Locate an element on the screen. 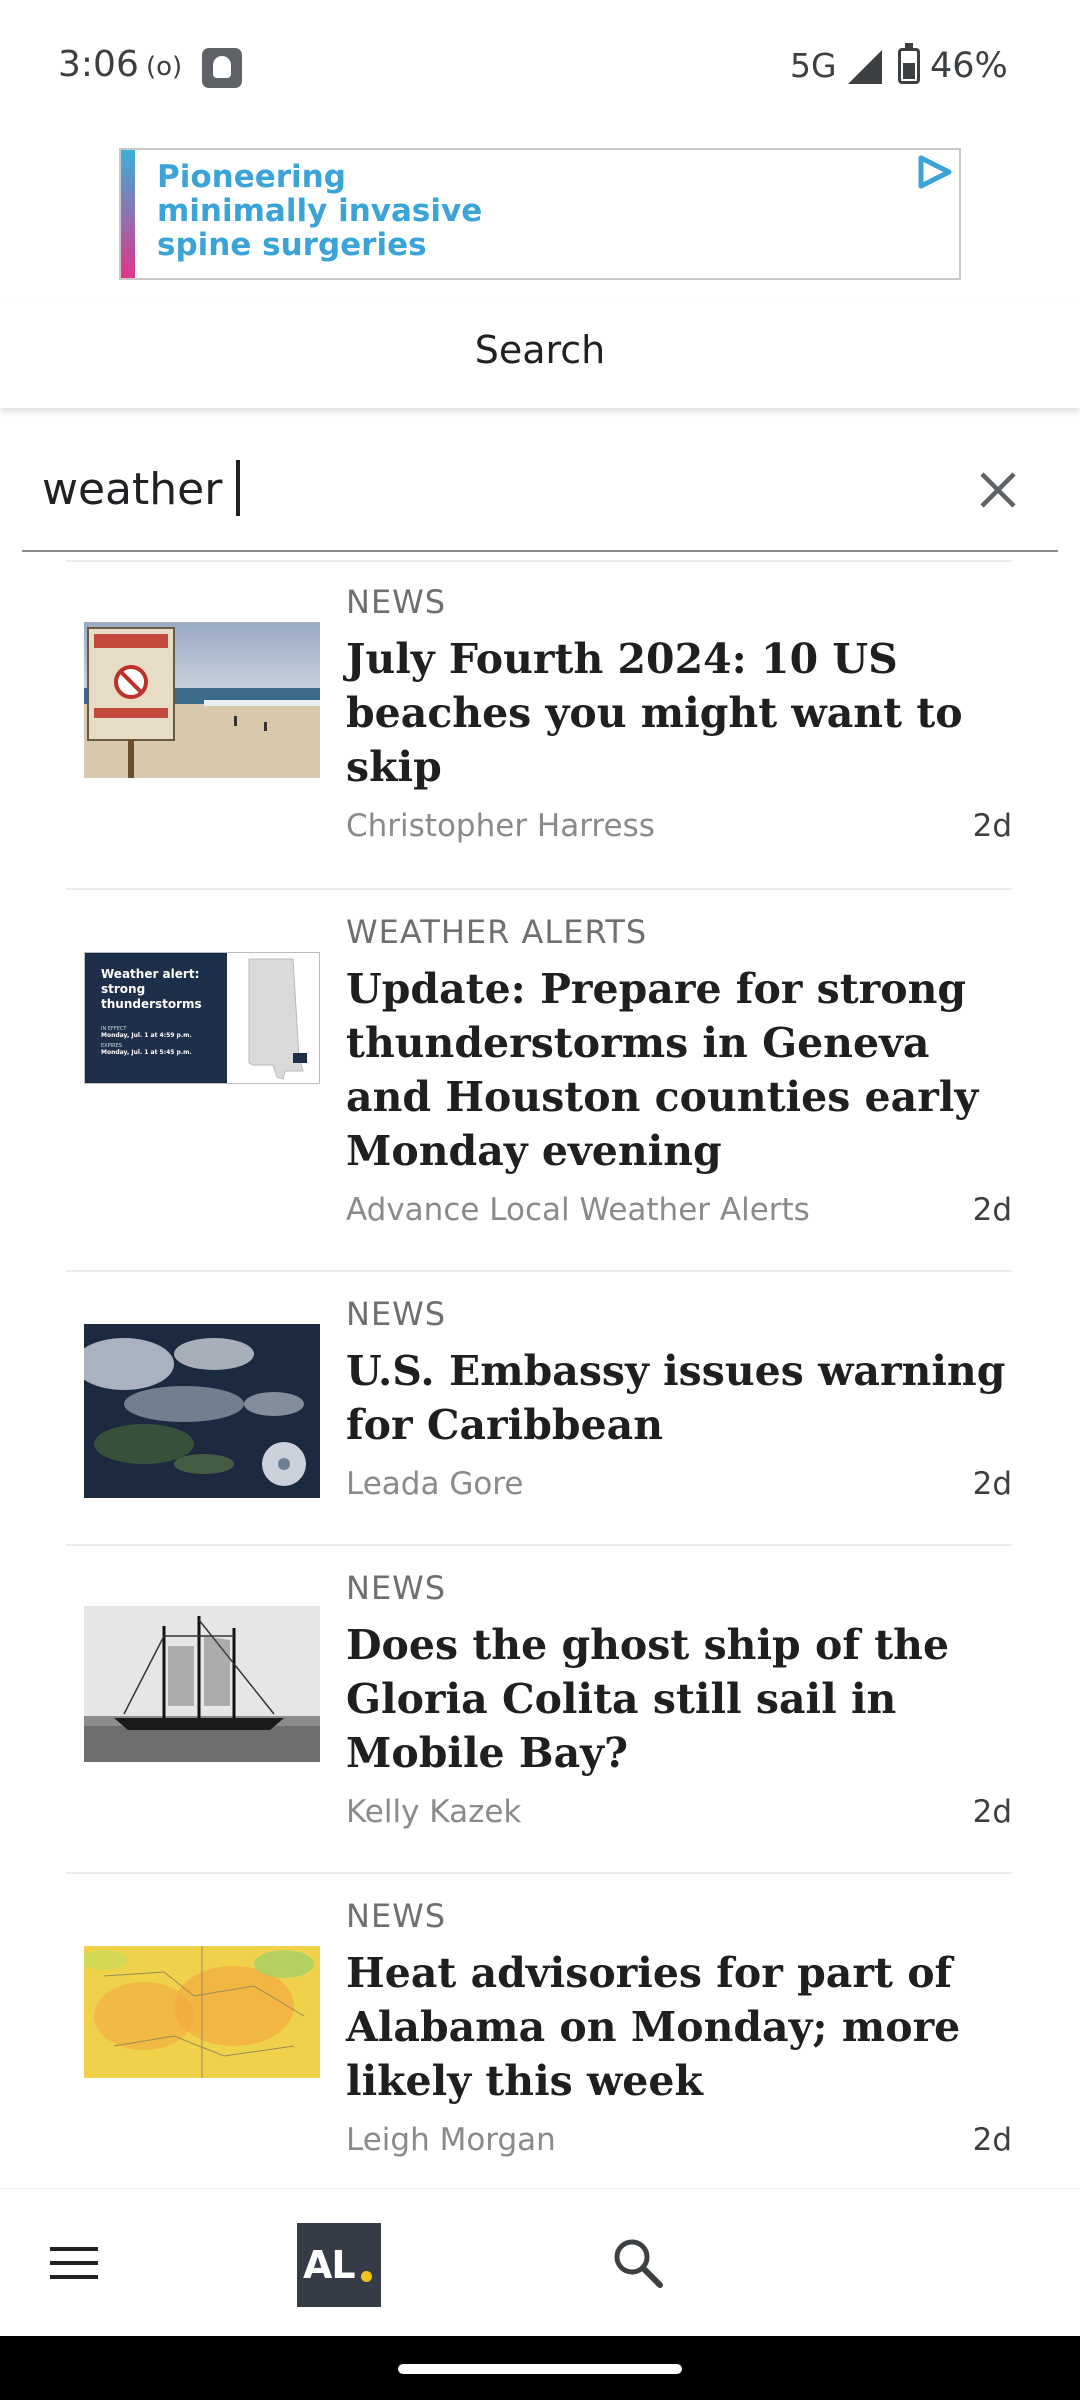 Image resolution: width=1080 pixels, height=2400 pixels. battery-percent: 46% is located at coordinates (969, 66).